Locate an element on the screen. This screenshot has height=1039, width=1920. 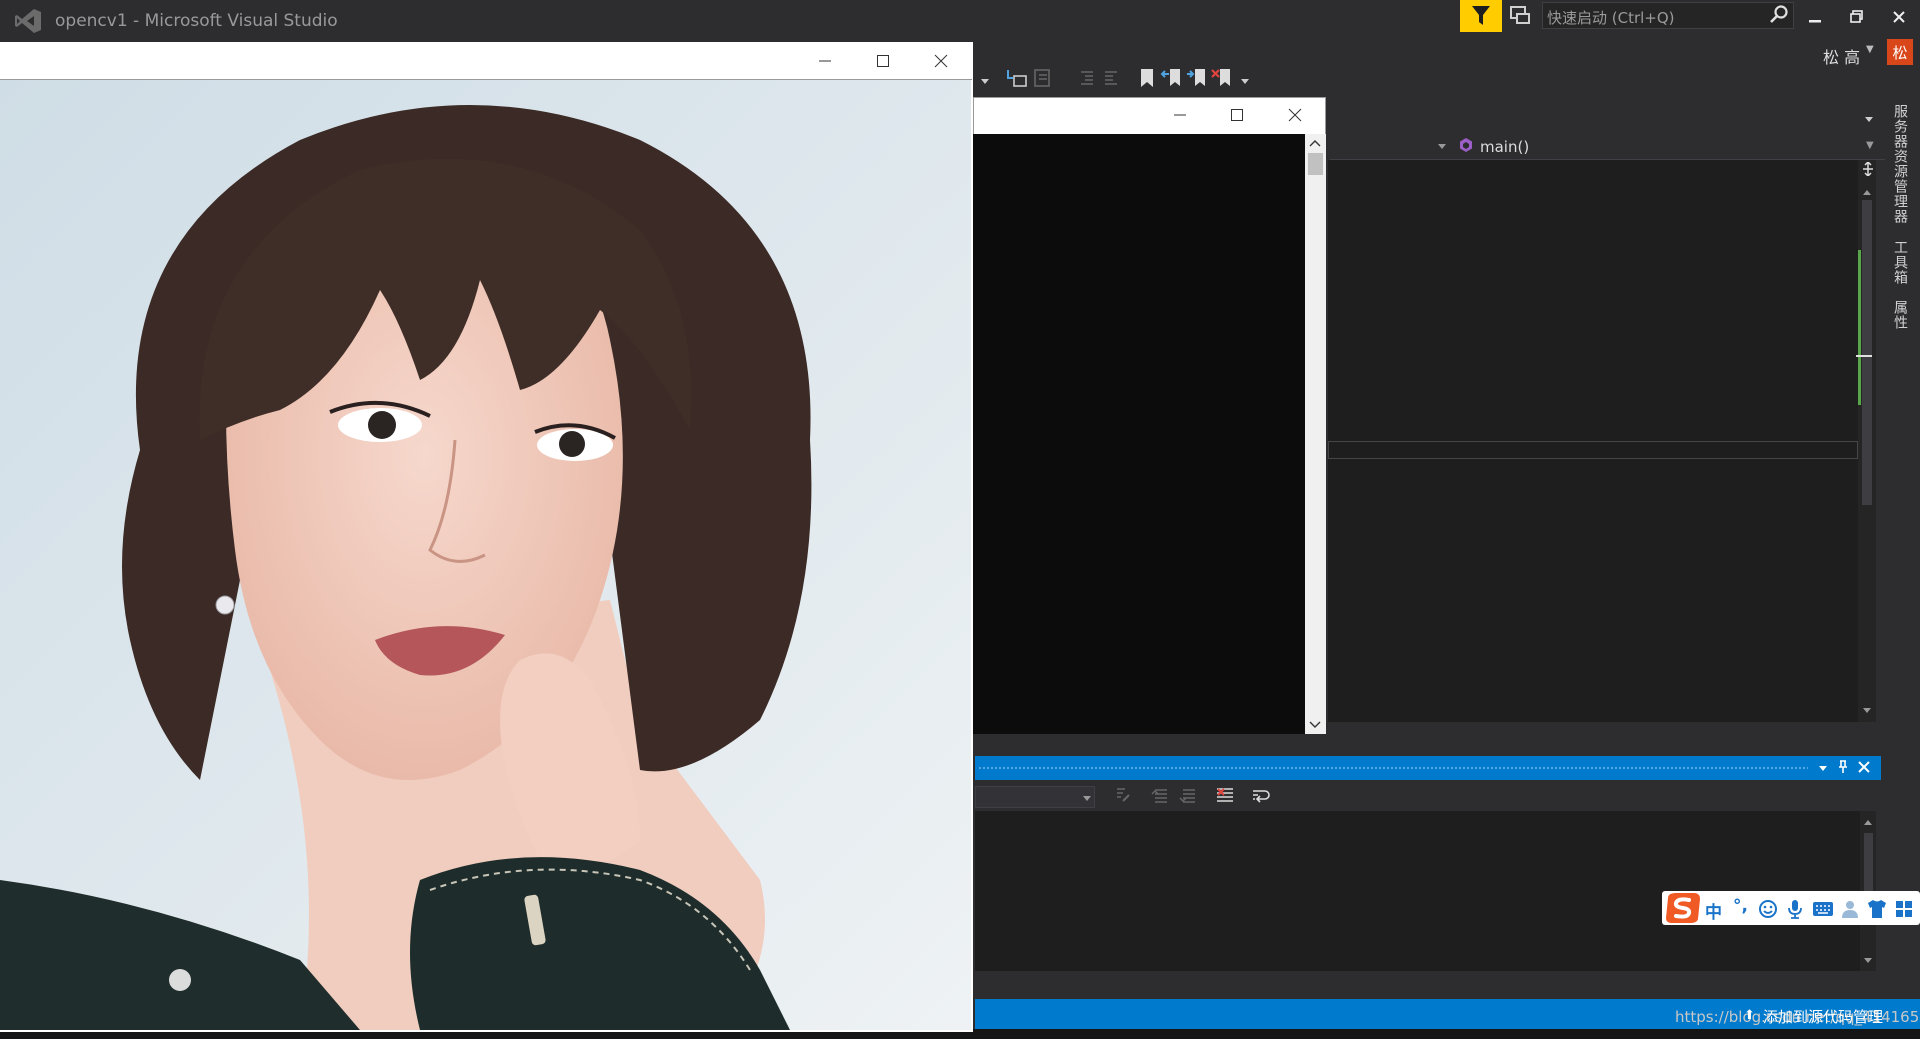
restore-icon is located at coordinates (1856, 16).